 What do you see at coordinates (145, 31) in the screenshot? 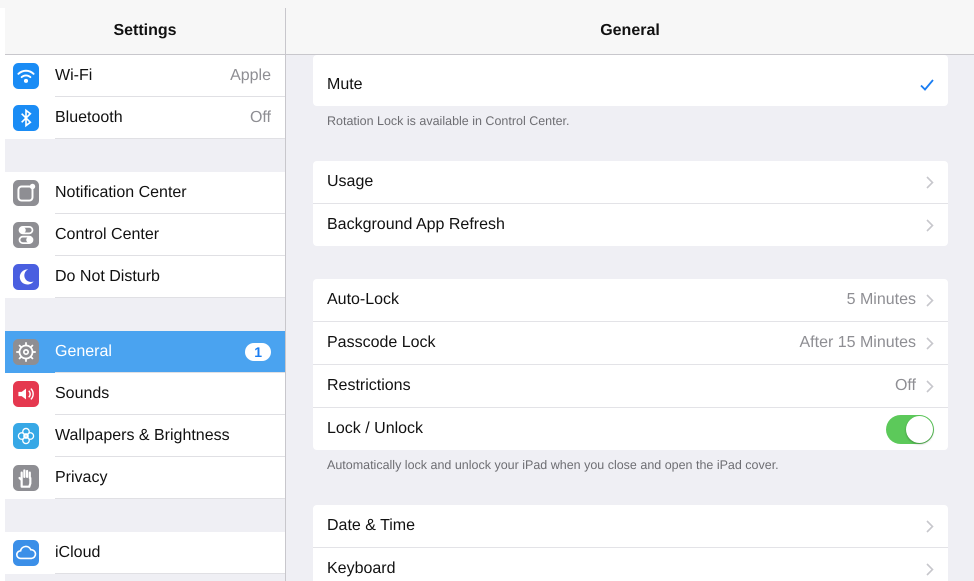
I see `sidebar-title: Settings` at bounding box center [145, 31].